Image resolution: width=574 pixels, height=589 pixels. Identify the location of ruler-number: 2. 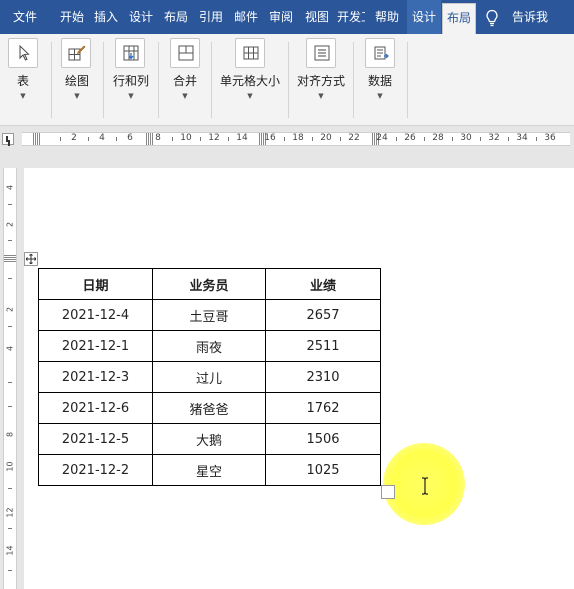
(74, 138).